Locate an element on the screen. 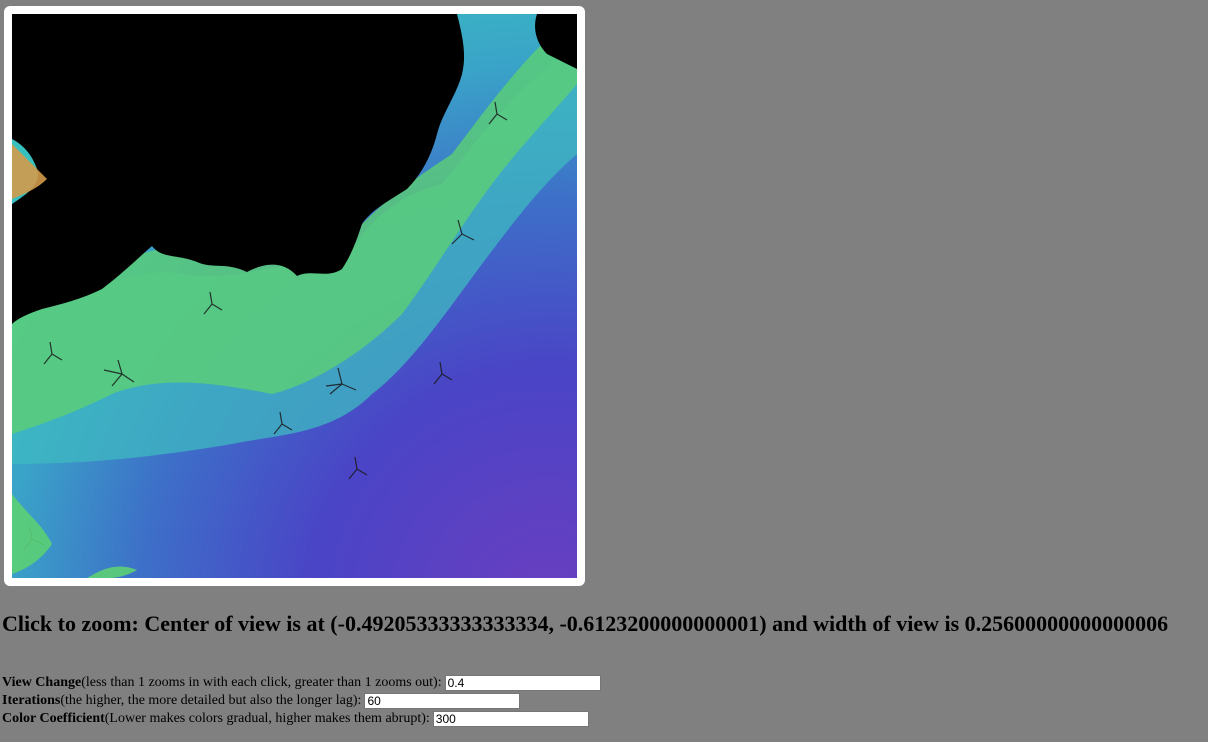  center-x-value: -0.49205333333333334 is located at coordinates (443, 623).